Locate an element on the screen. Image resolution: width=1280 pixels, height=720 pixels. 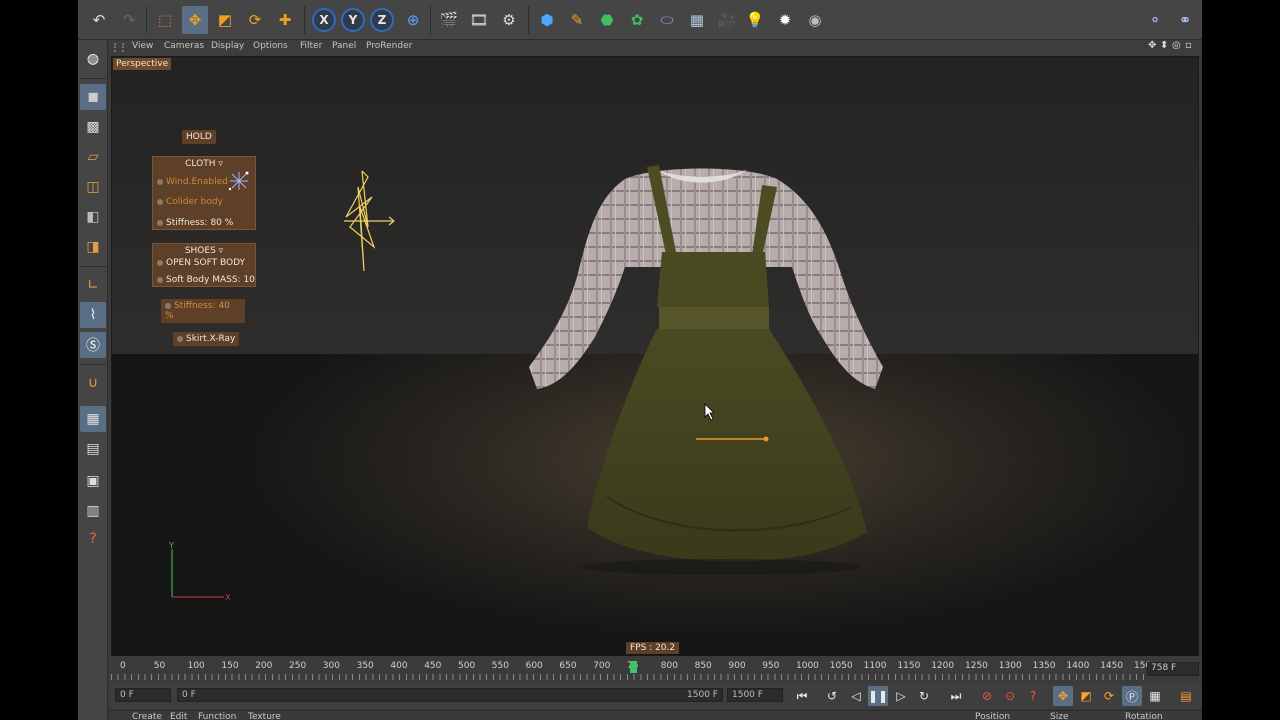
menu-options: Options is located at coordinates (270, 46).